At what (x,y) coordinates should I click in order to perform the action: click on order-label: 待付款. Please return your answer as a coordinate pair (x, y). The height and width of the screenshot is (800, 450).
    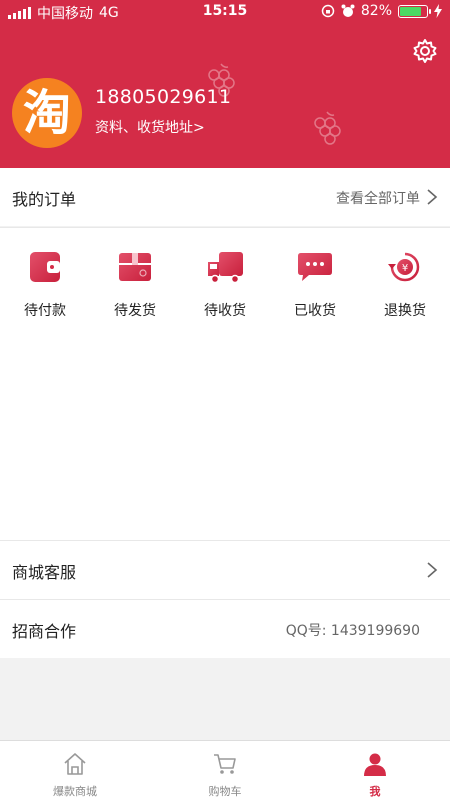
    Looking at the image, I should click on (45, 311).